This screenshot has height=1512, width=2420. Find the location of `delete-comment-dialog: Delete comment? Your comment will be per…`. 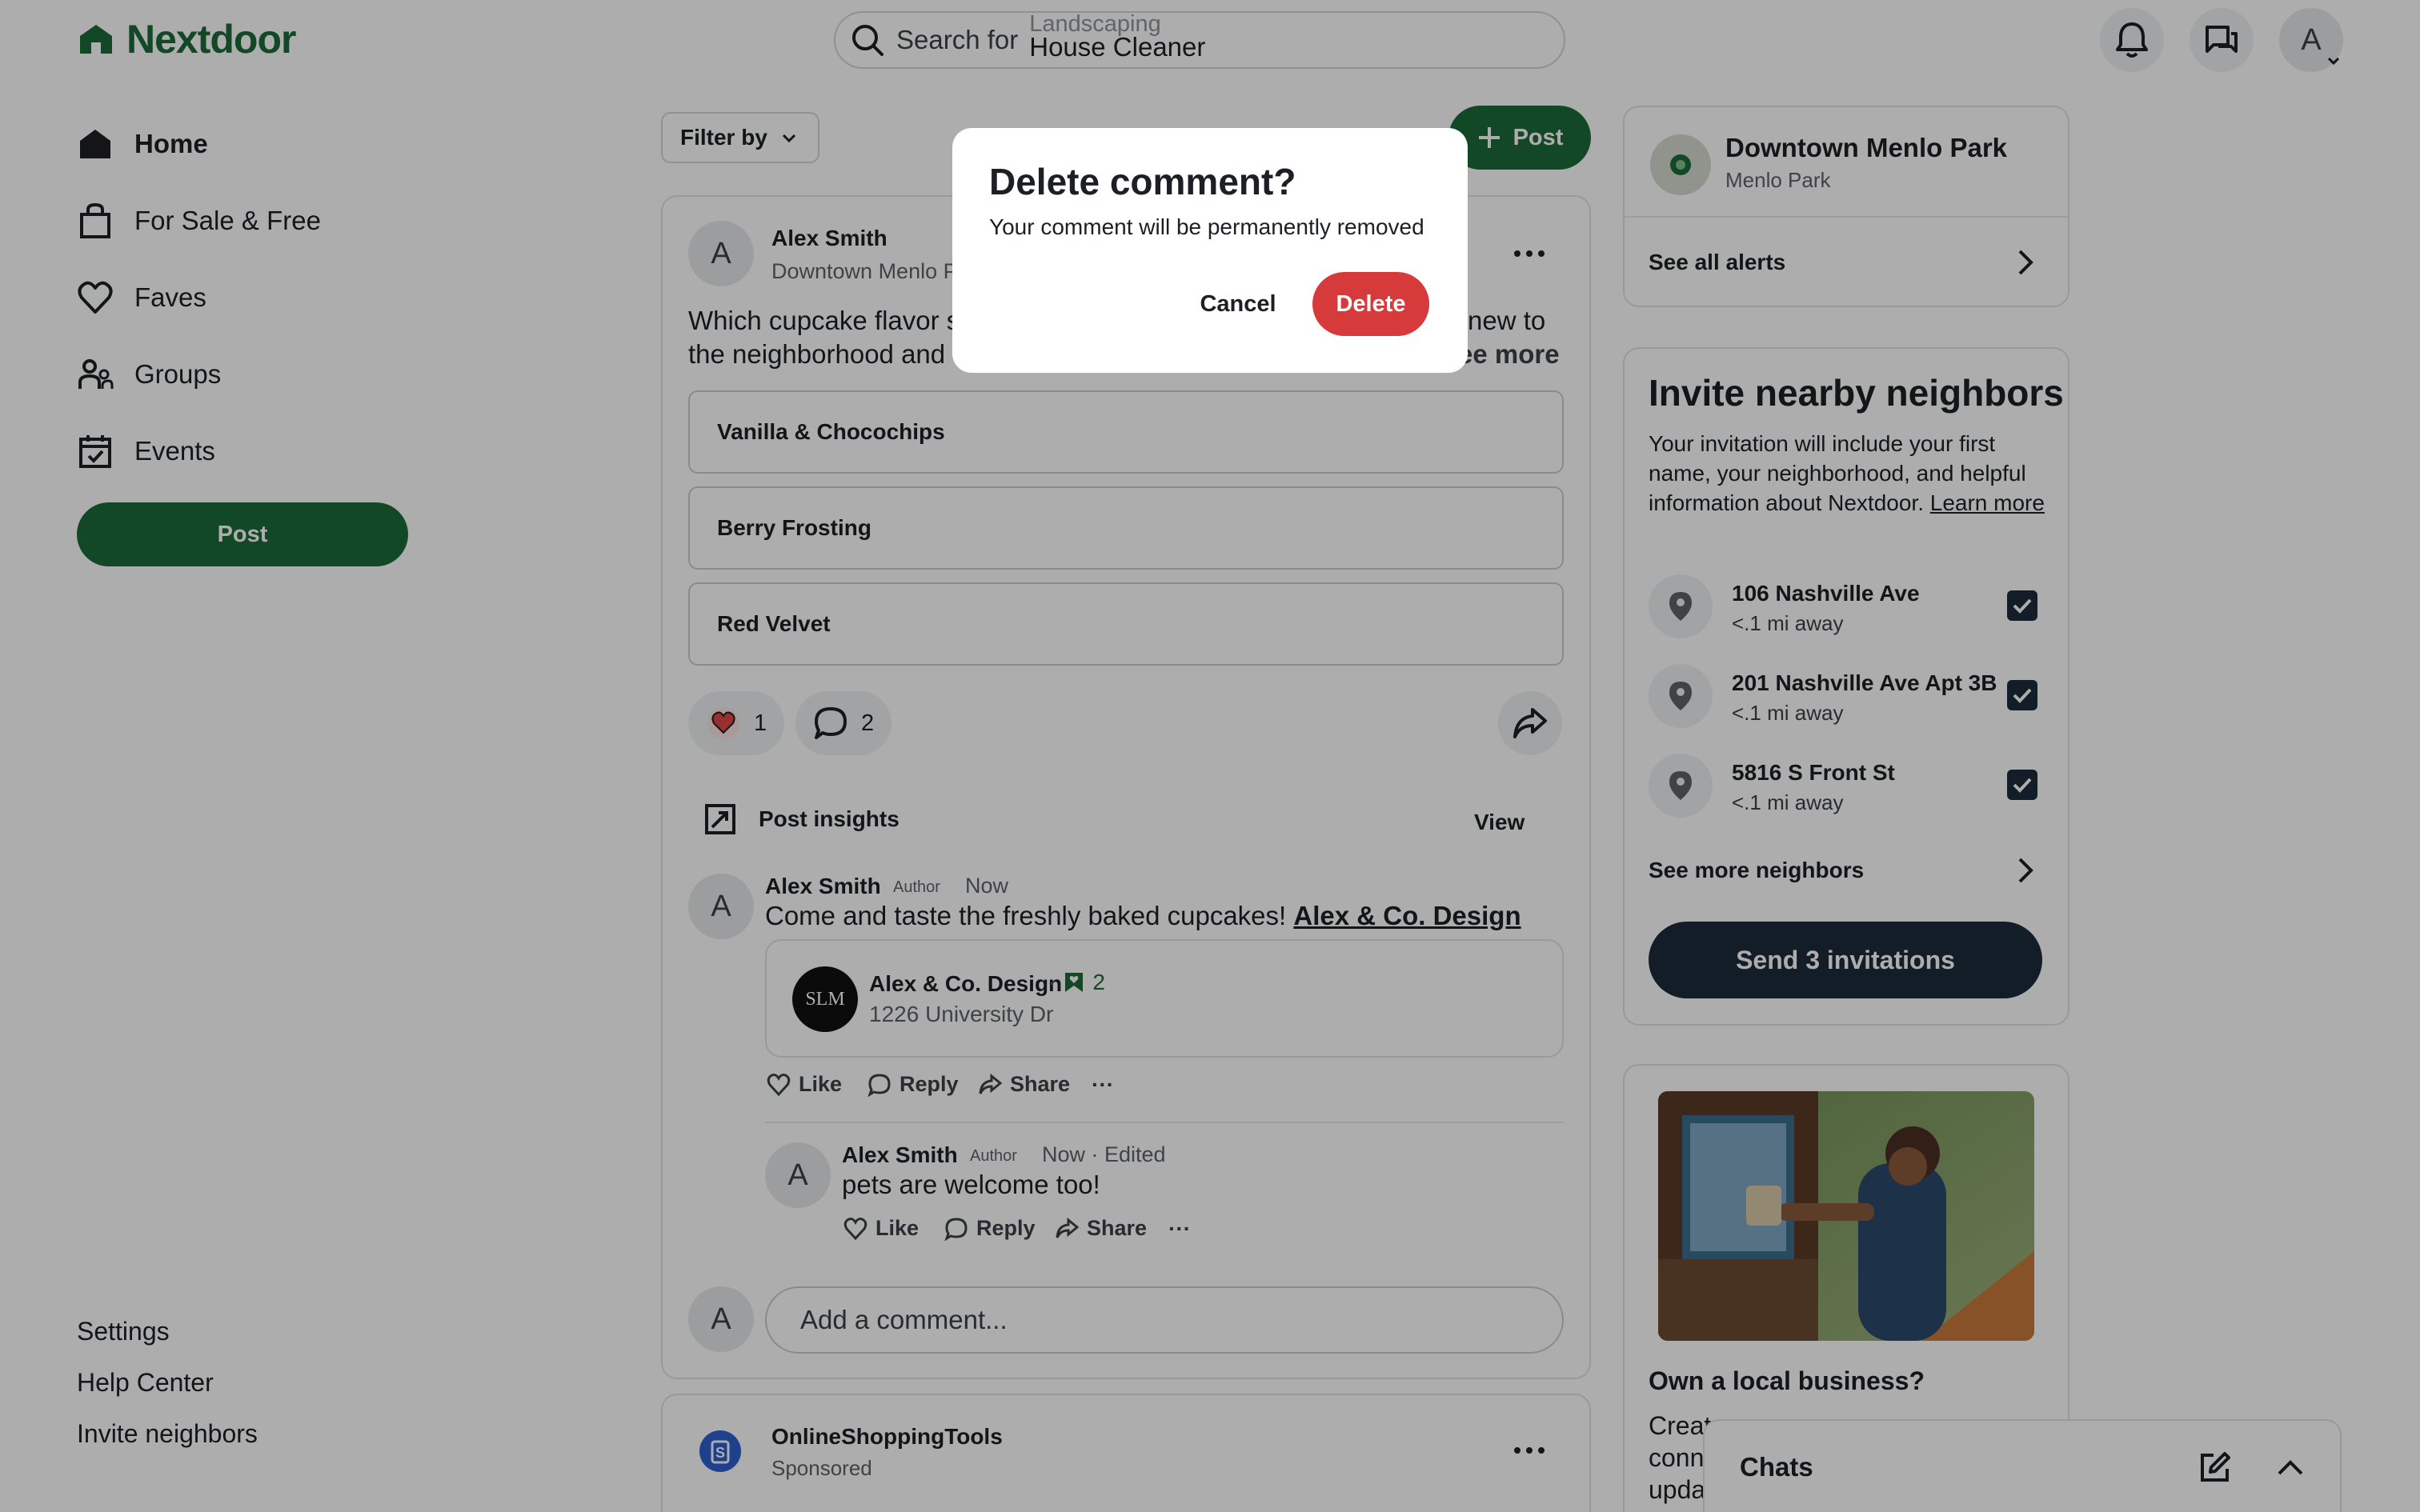

delete-comment-dialog: Delete comment? Your comment will be per… is located at coordinates (1210, 250).